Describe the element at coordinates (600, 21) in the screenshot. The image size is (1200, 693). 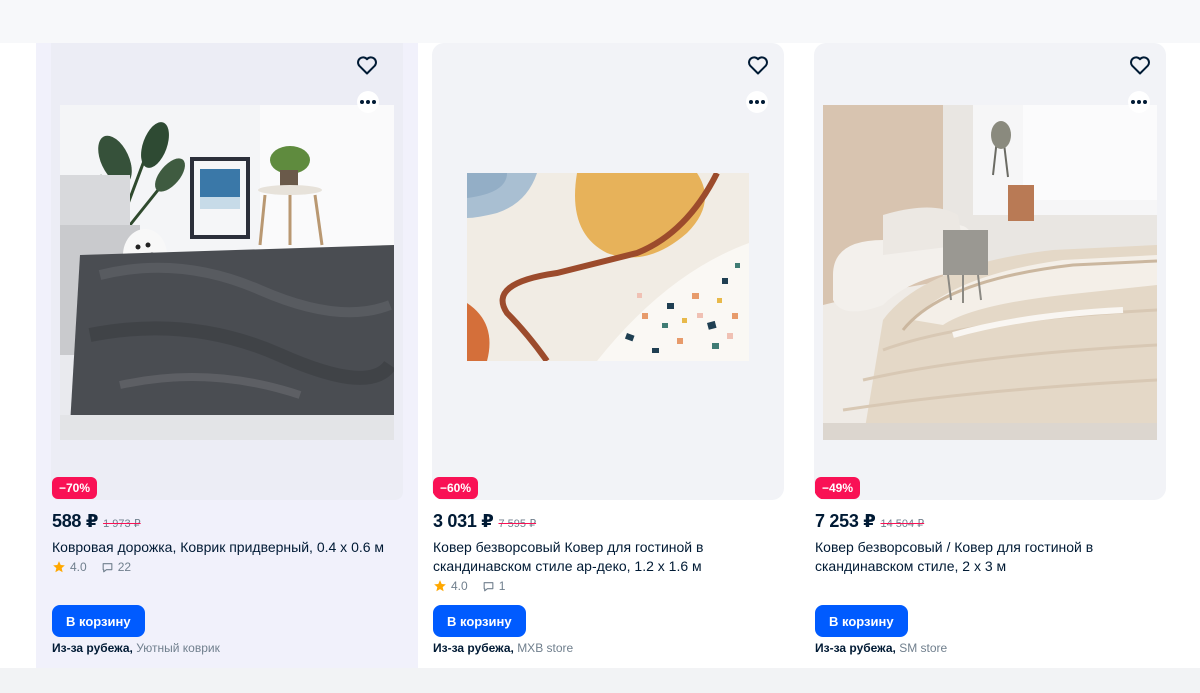
I see `top-band` at that location.